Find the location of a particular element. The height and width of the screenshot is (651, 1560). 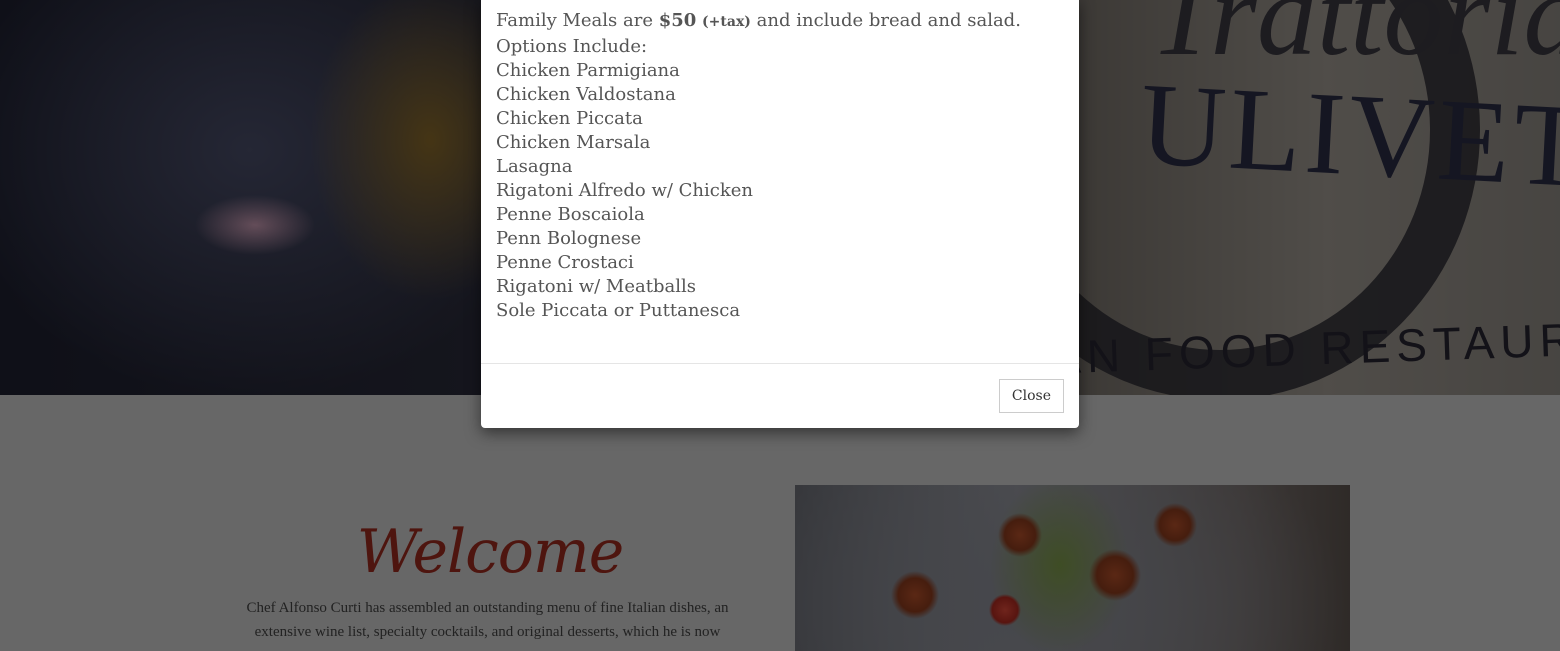

option-item: Penn Bolognese is located at coordinates (569, 238).